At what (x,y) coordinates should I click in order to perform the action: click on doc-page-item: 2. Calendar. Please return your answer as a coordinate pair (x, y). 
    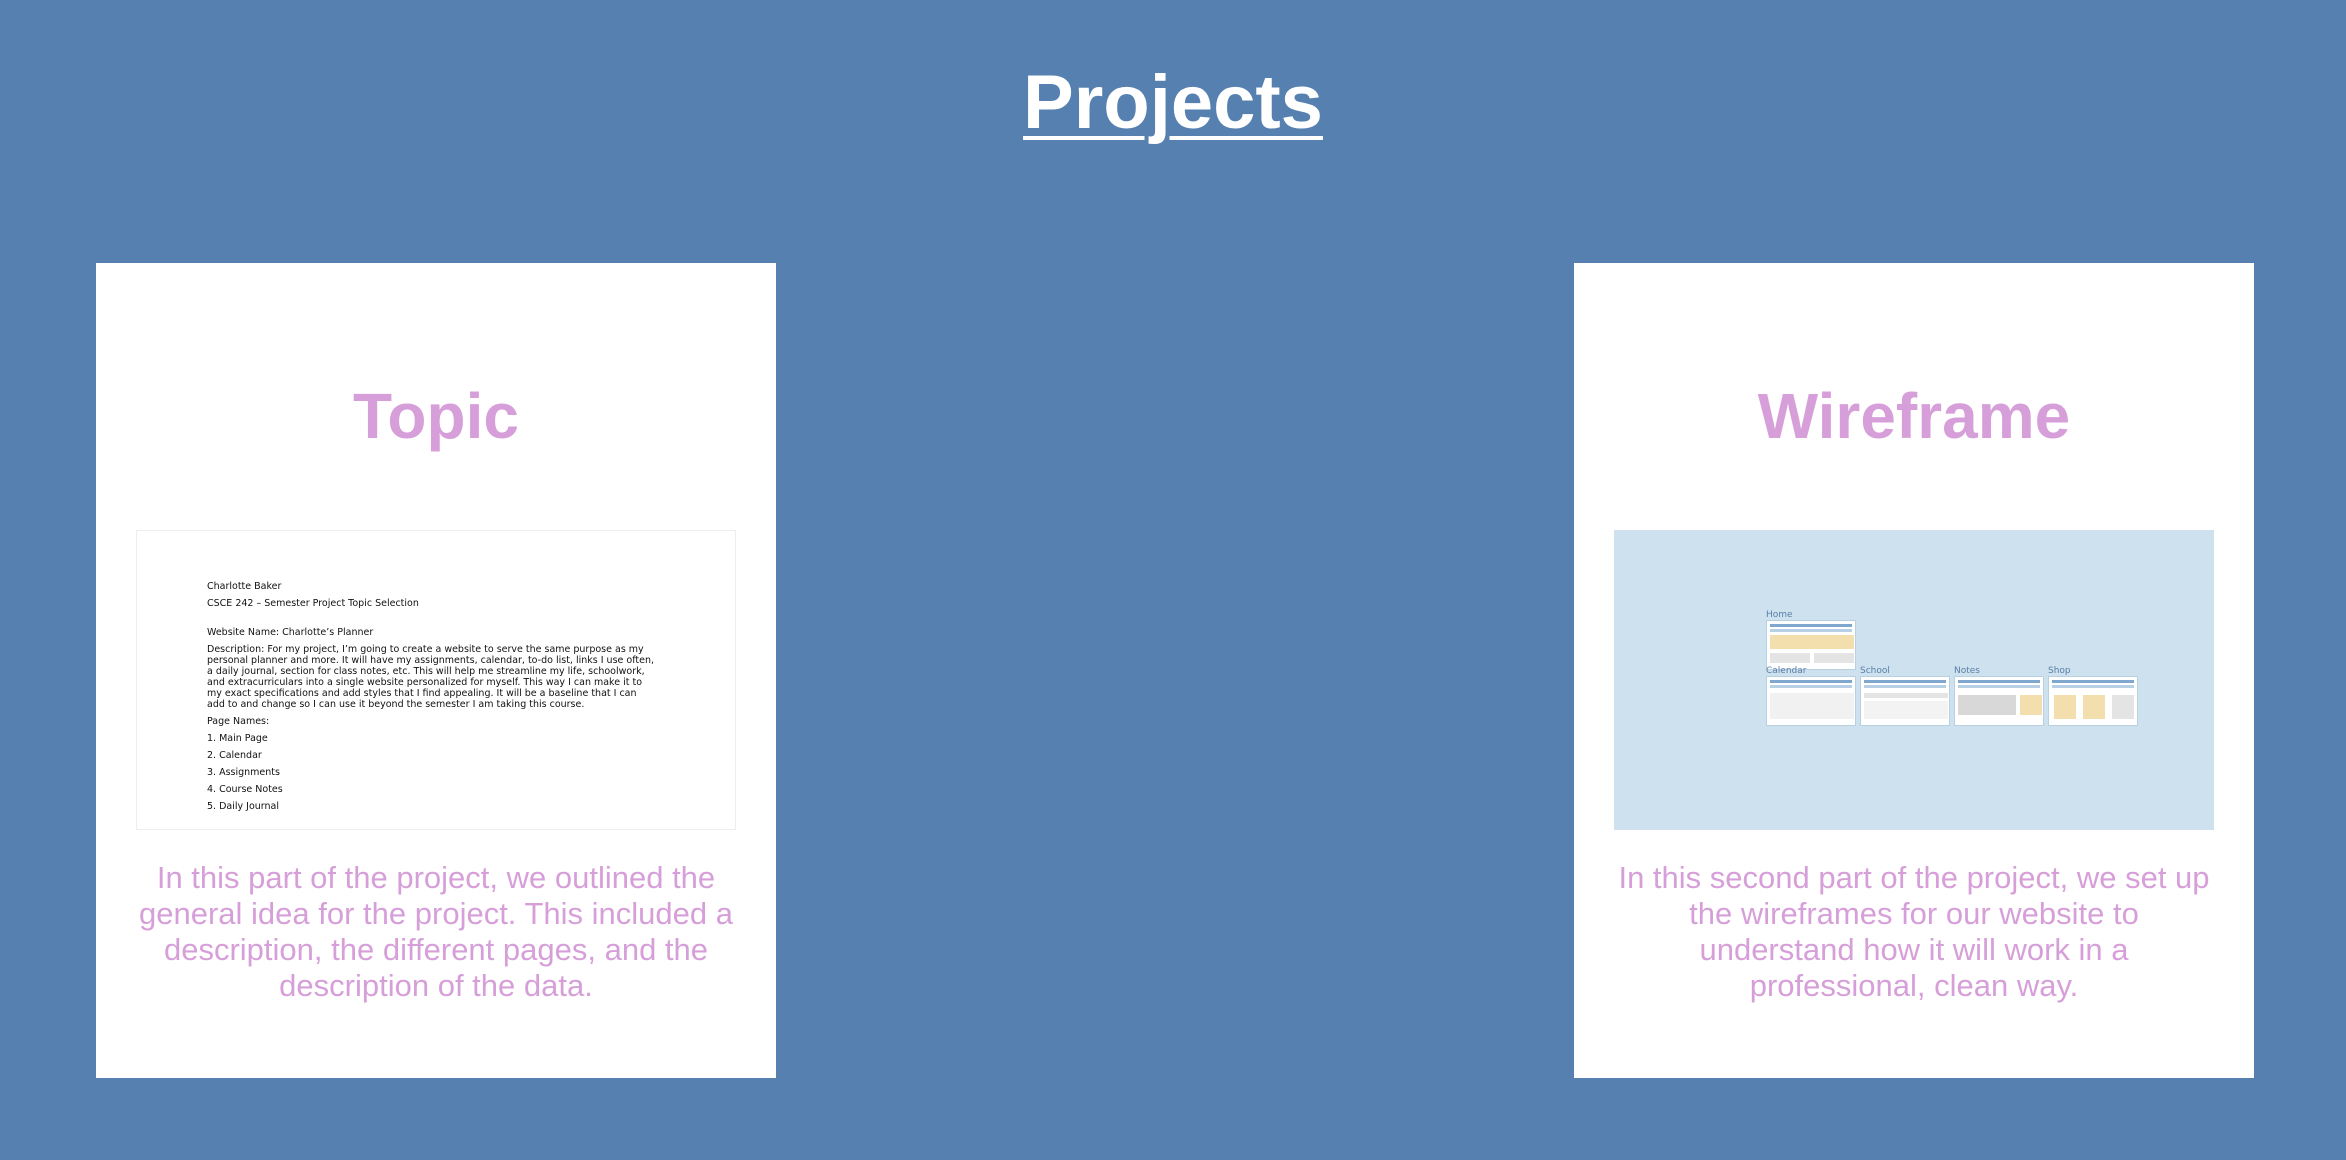
    Looking at the image, I should click on (234, 755).